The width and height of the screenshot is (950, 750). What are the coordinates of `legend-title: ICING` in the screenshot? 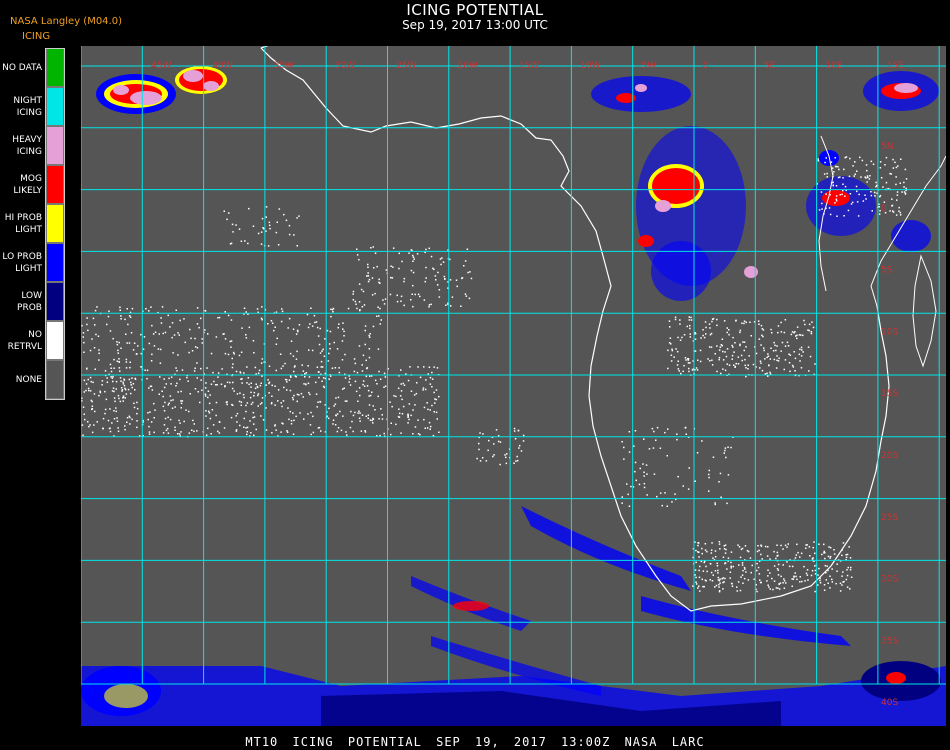 It's located at (36, 36).